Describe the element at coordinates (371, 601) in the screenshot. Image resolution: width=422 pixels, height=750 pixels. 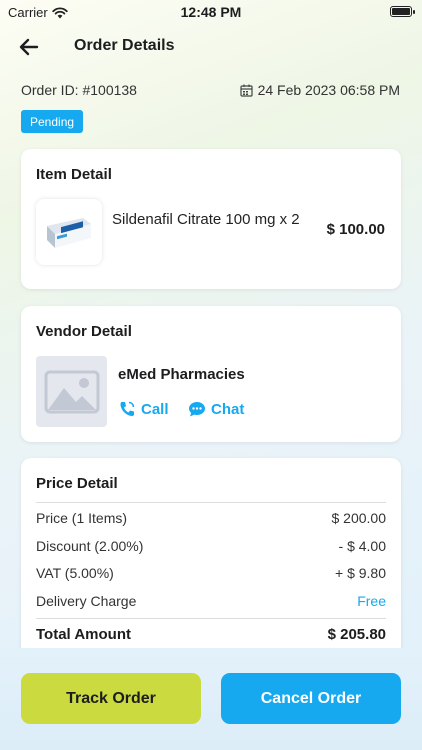
I see `delivery-value: Free` at that location.